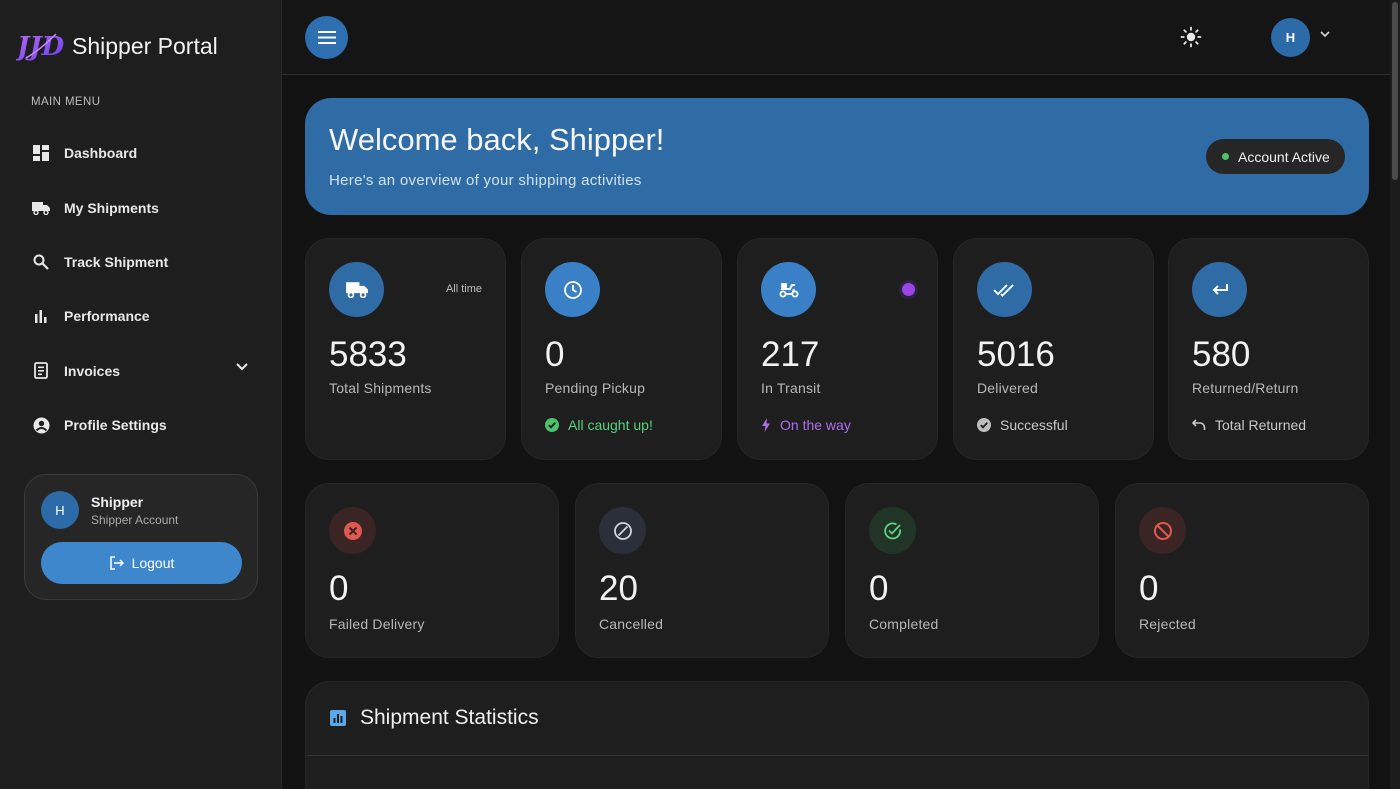 The height and width of the screenshot is (789, 1400). What do you see at coordinates (145, 45) in the screenshot?
I see `brand-title: Shipper Portal` at bounding box center [145, 45].